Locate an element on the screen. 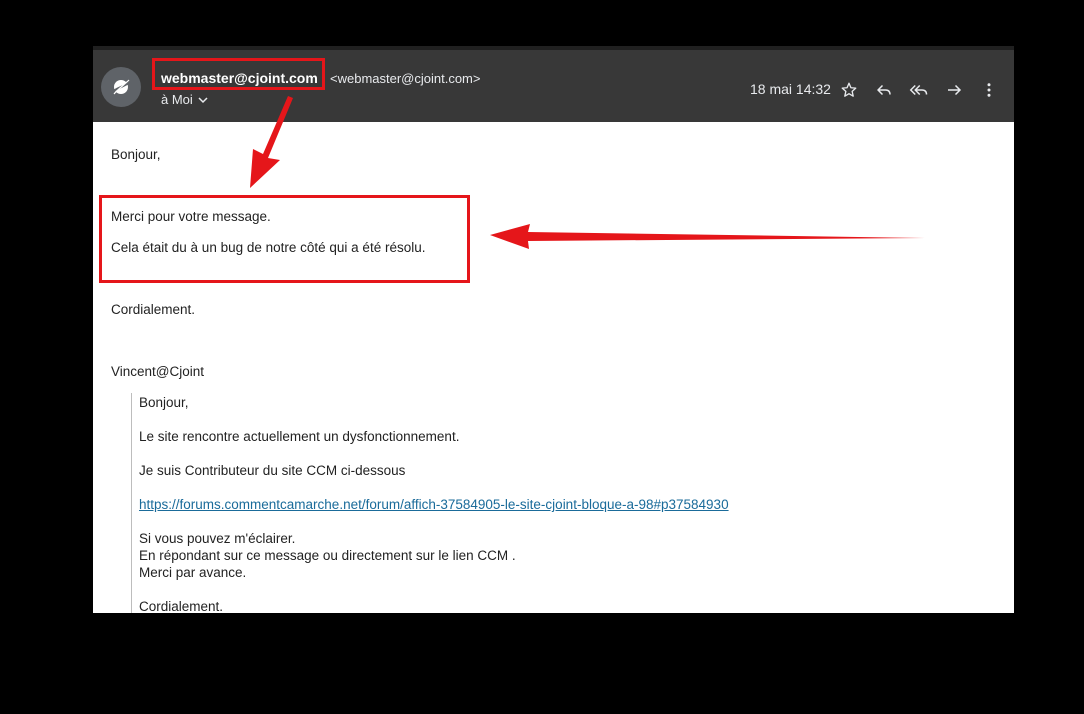 The image size is (1084, 714). quoted-line-3: Si vous pouvez m'éclairer. is located at coordinates (217, 538).